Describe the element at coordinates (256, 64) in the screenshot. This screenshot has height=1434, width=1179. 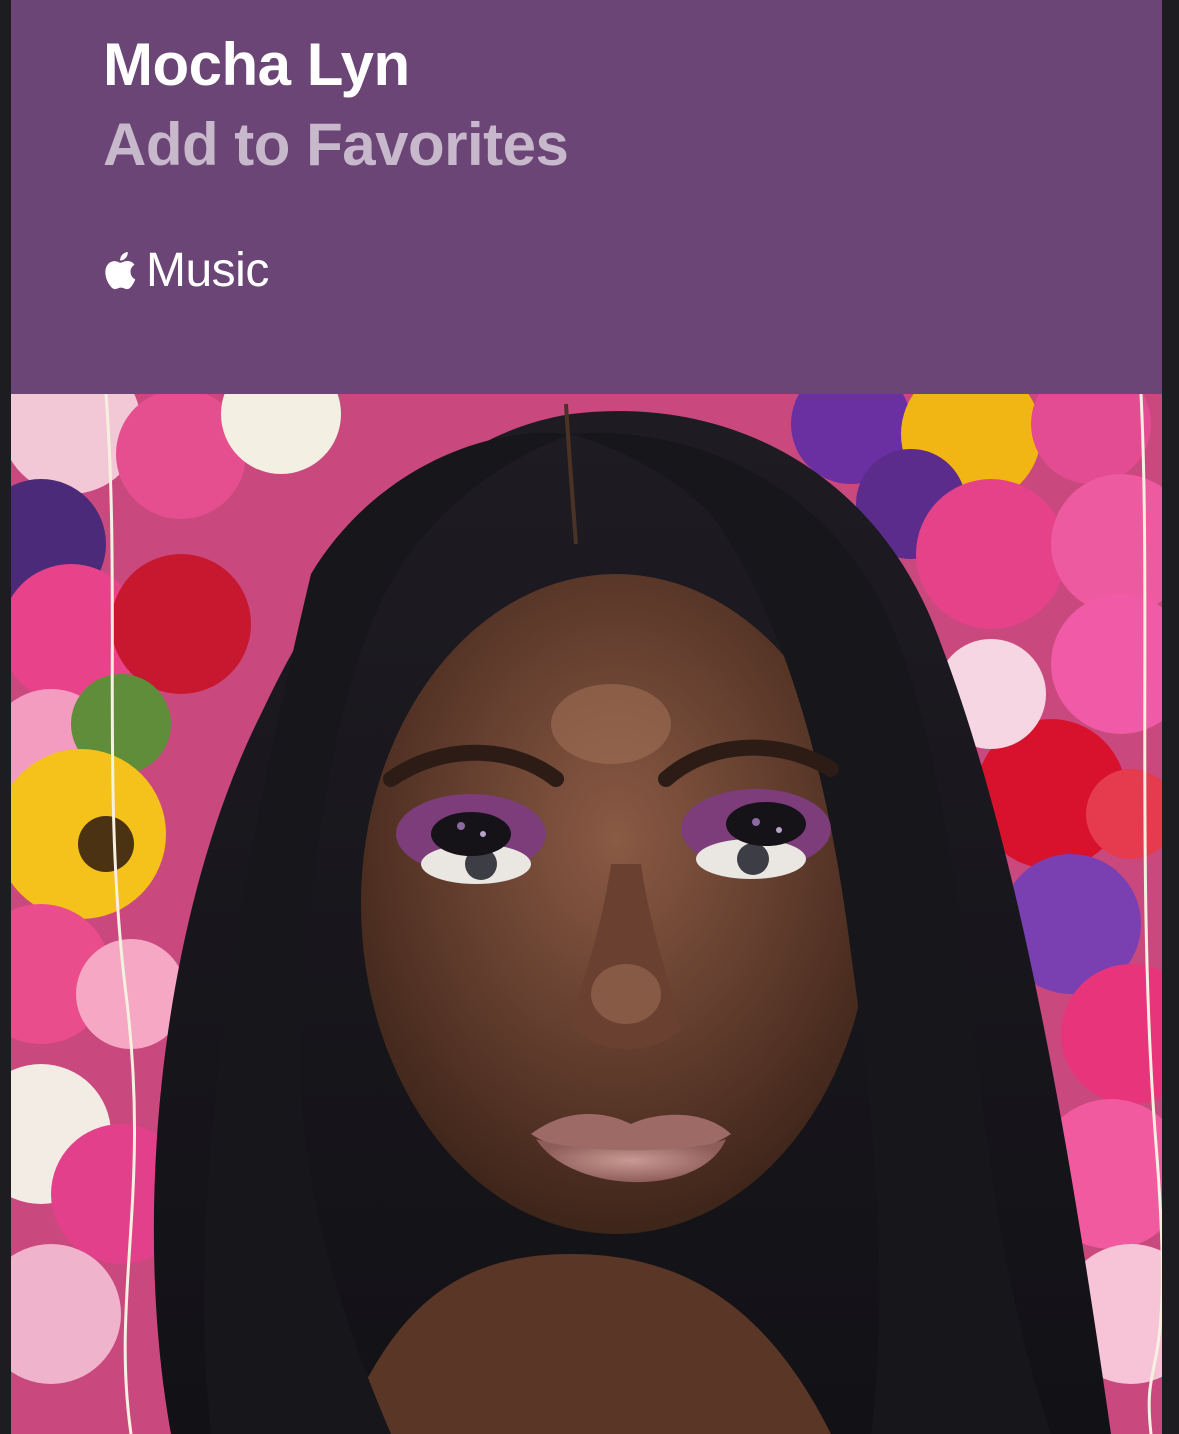
I see `artist-name: Mocha Lyn` at that location.